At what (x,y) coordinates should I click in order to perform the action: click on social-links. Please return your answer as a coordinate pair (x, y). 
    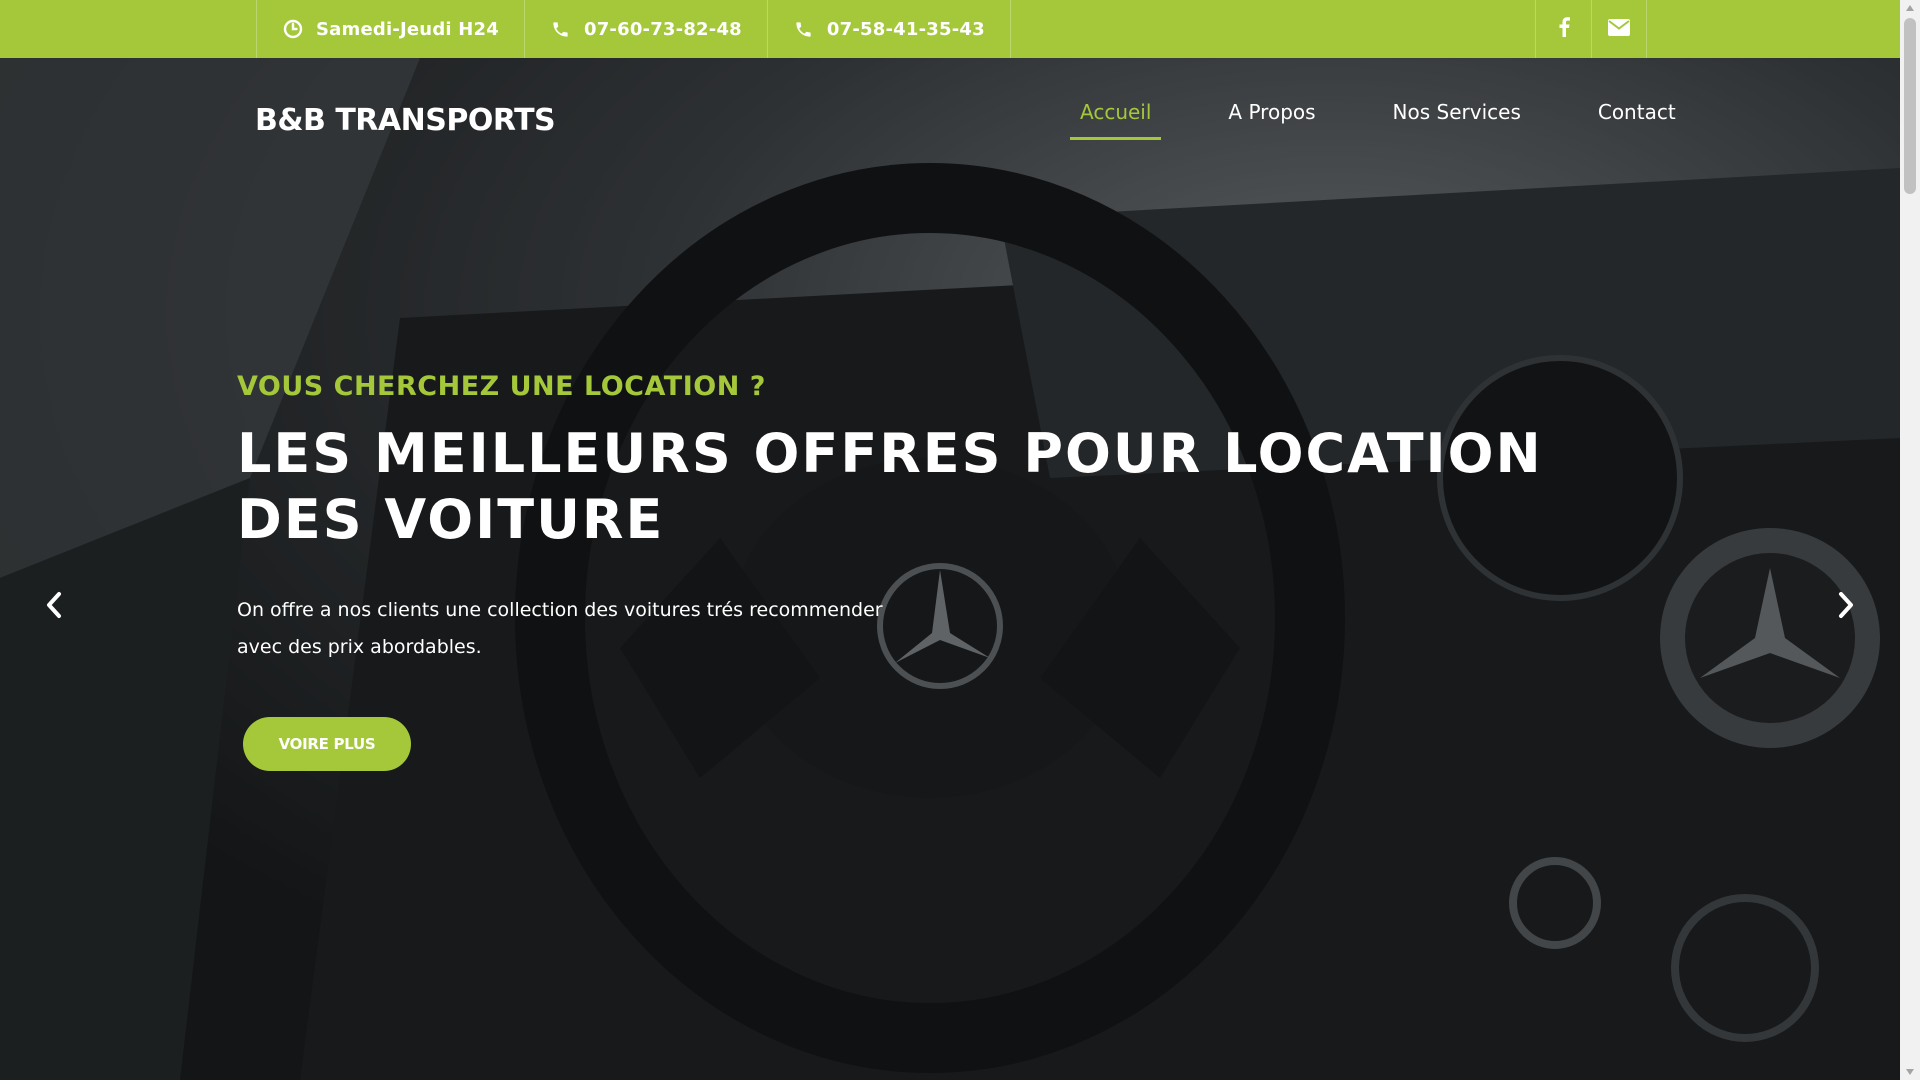
    Looking at the image, I should click on (1591, 29).